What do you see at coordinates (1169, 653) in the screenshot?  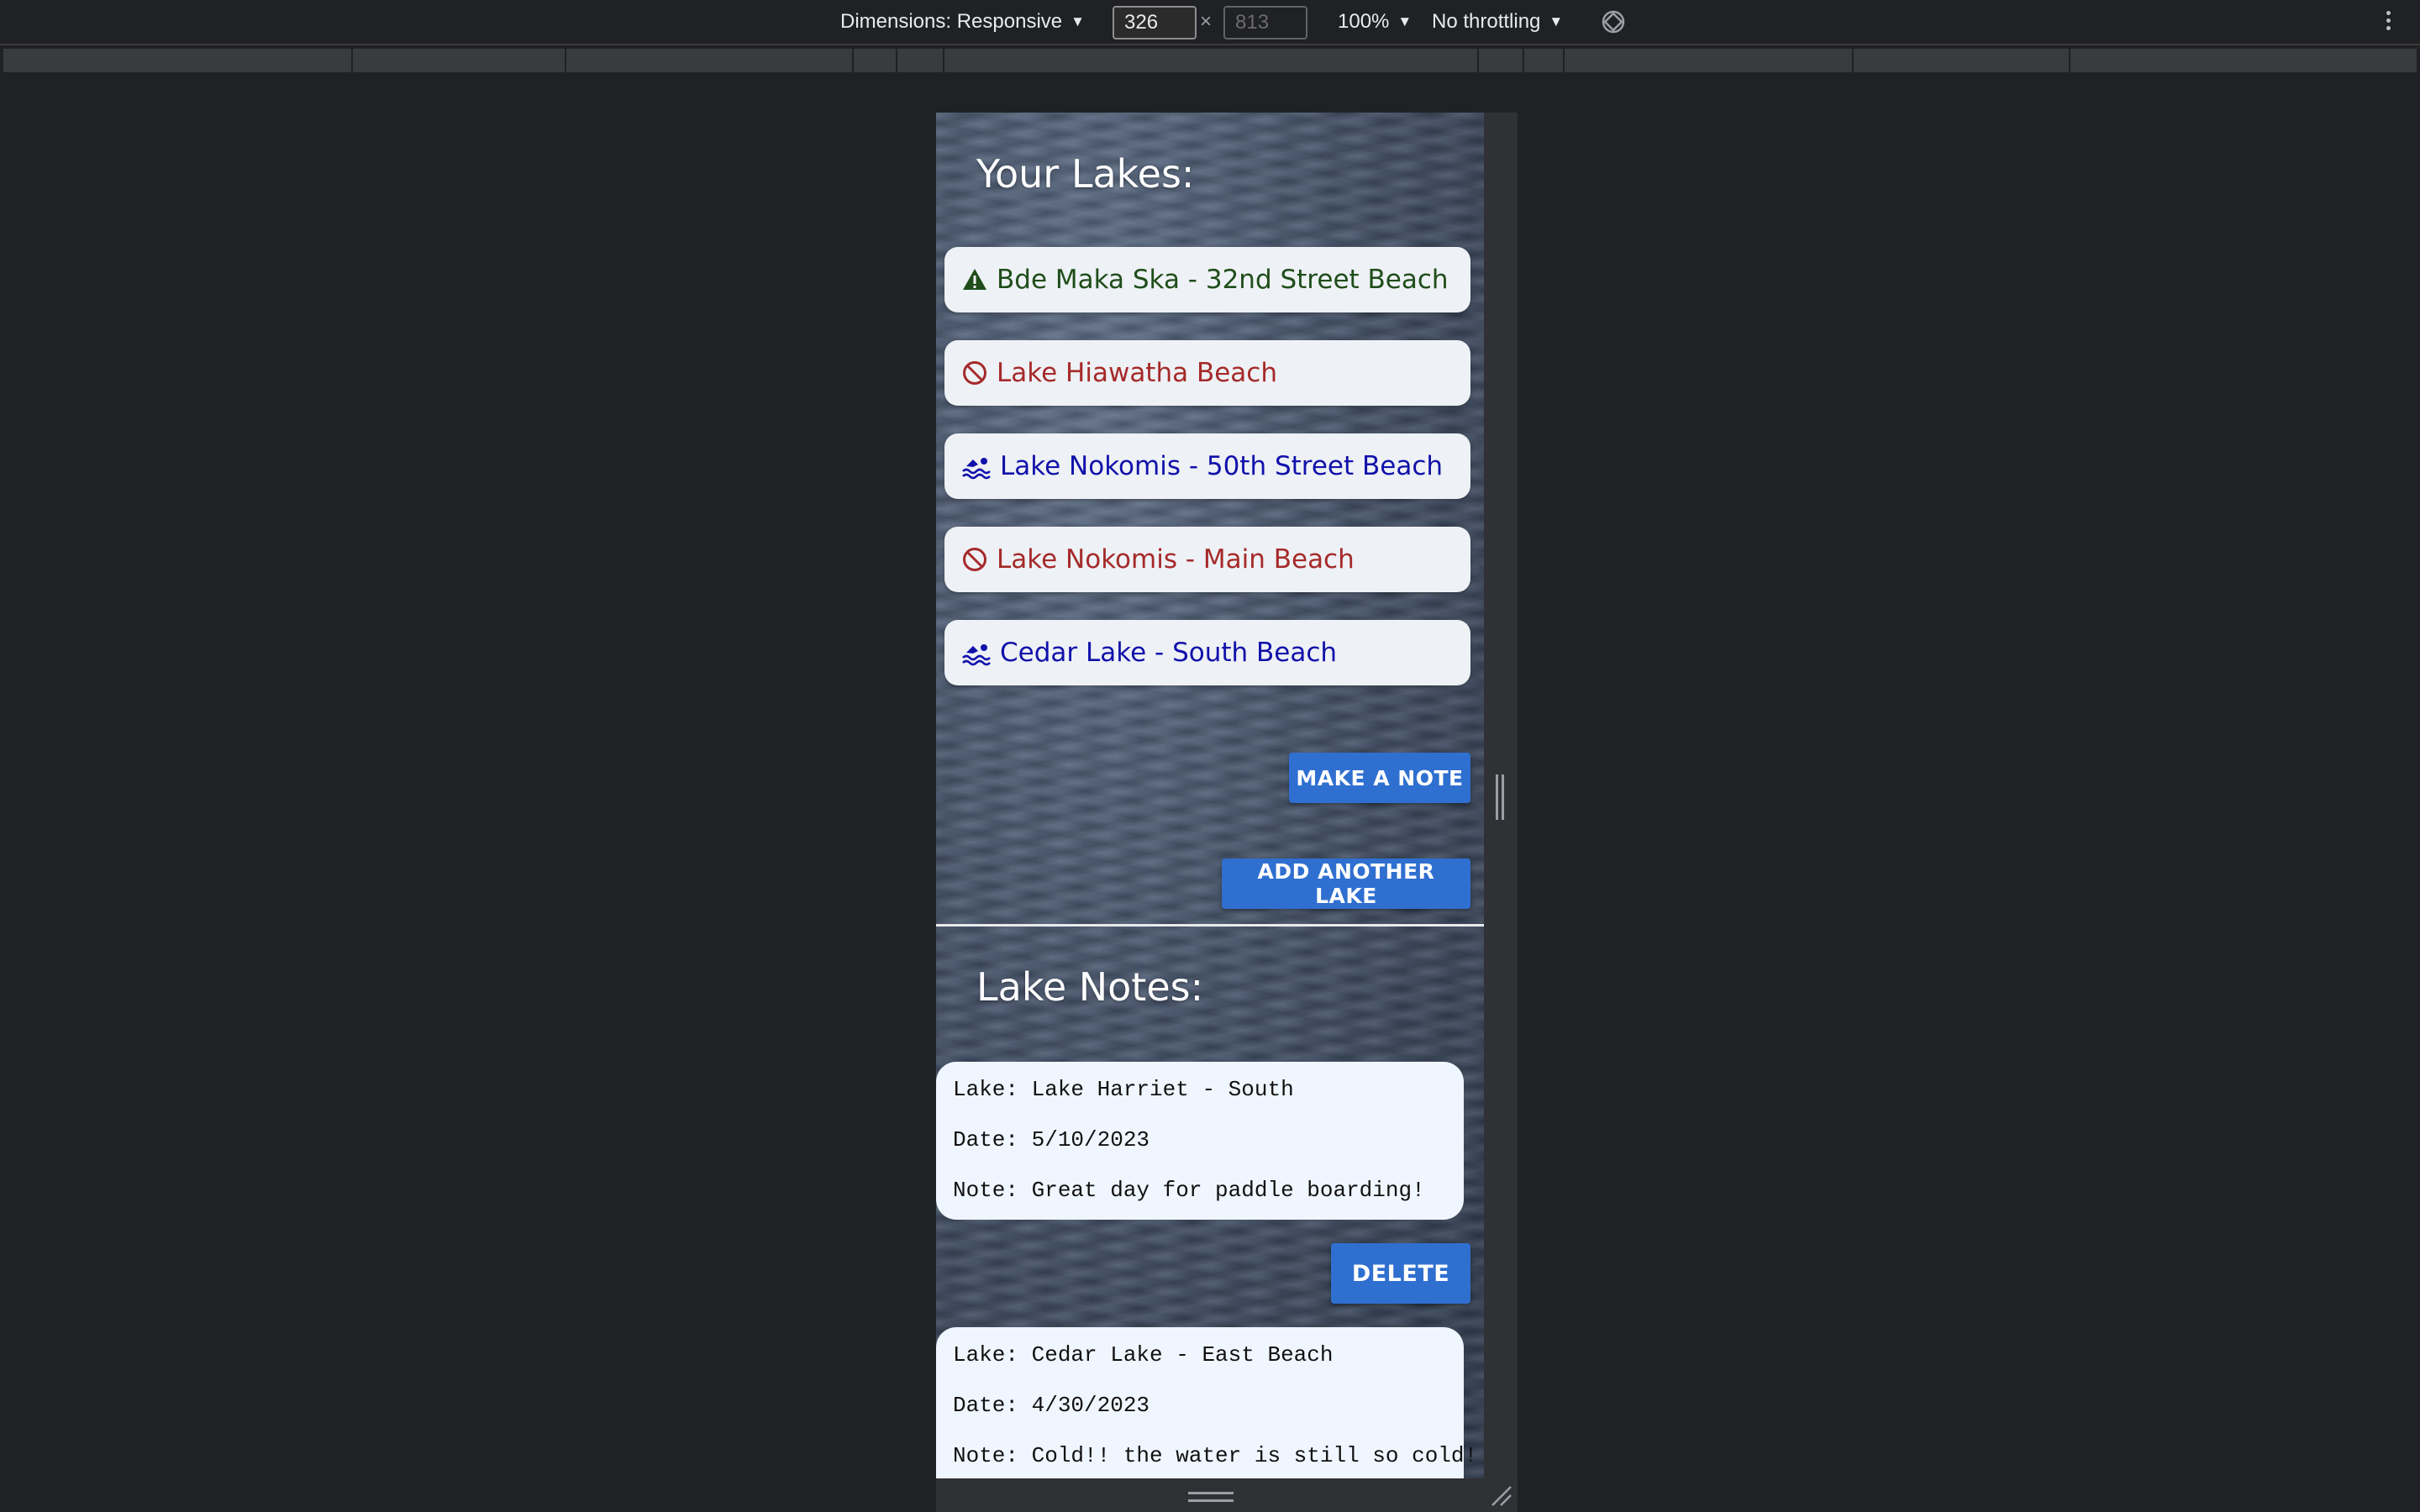 I see `lake-name: Cedar Lake - South Beach` at bounding box center [1169, 653].